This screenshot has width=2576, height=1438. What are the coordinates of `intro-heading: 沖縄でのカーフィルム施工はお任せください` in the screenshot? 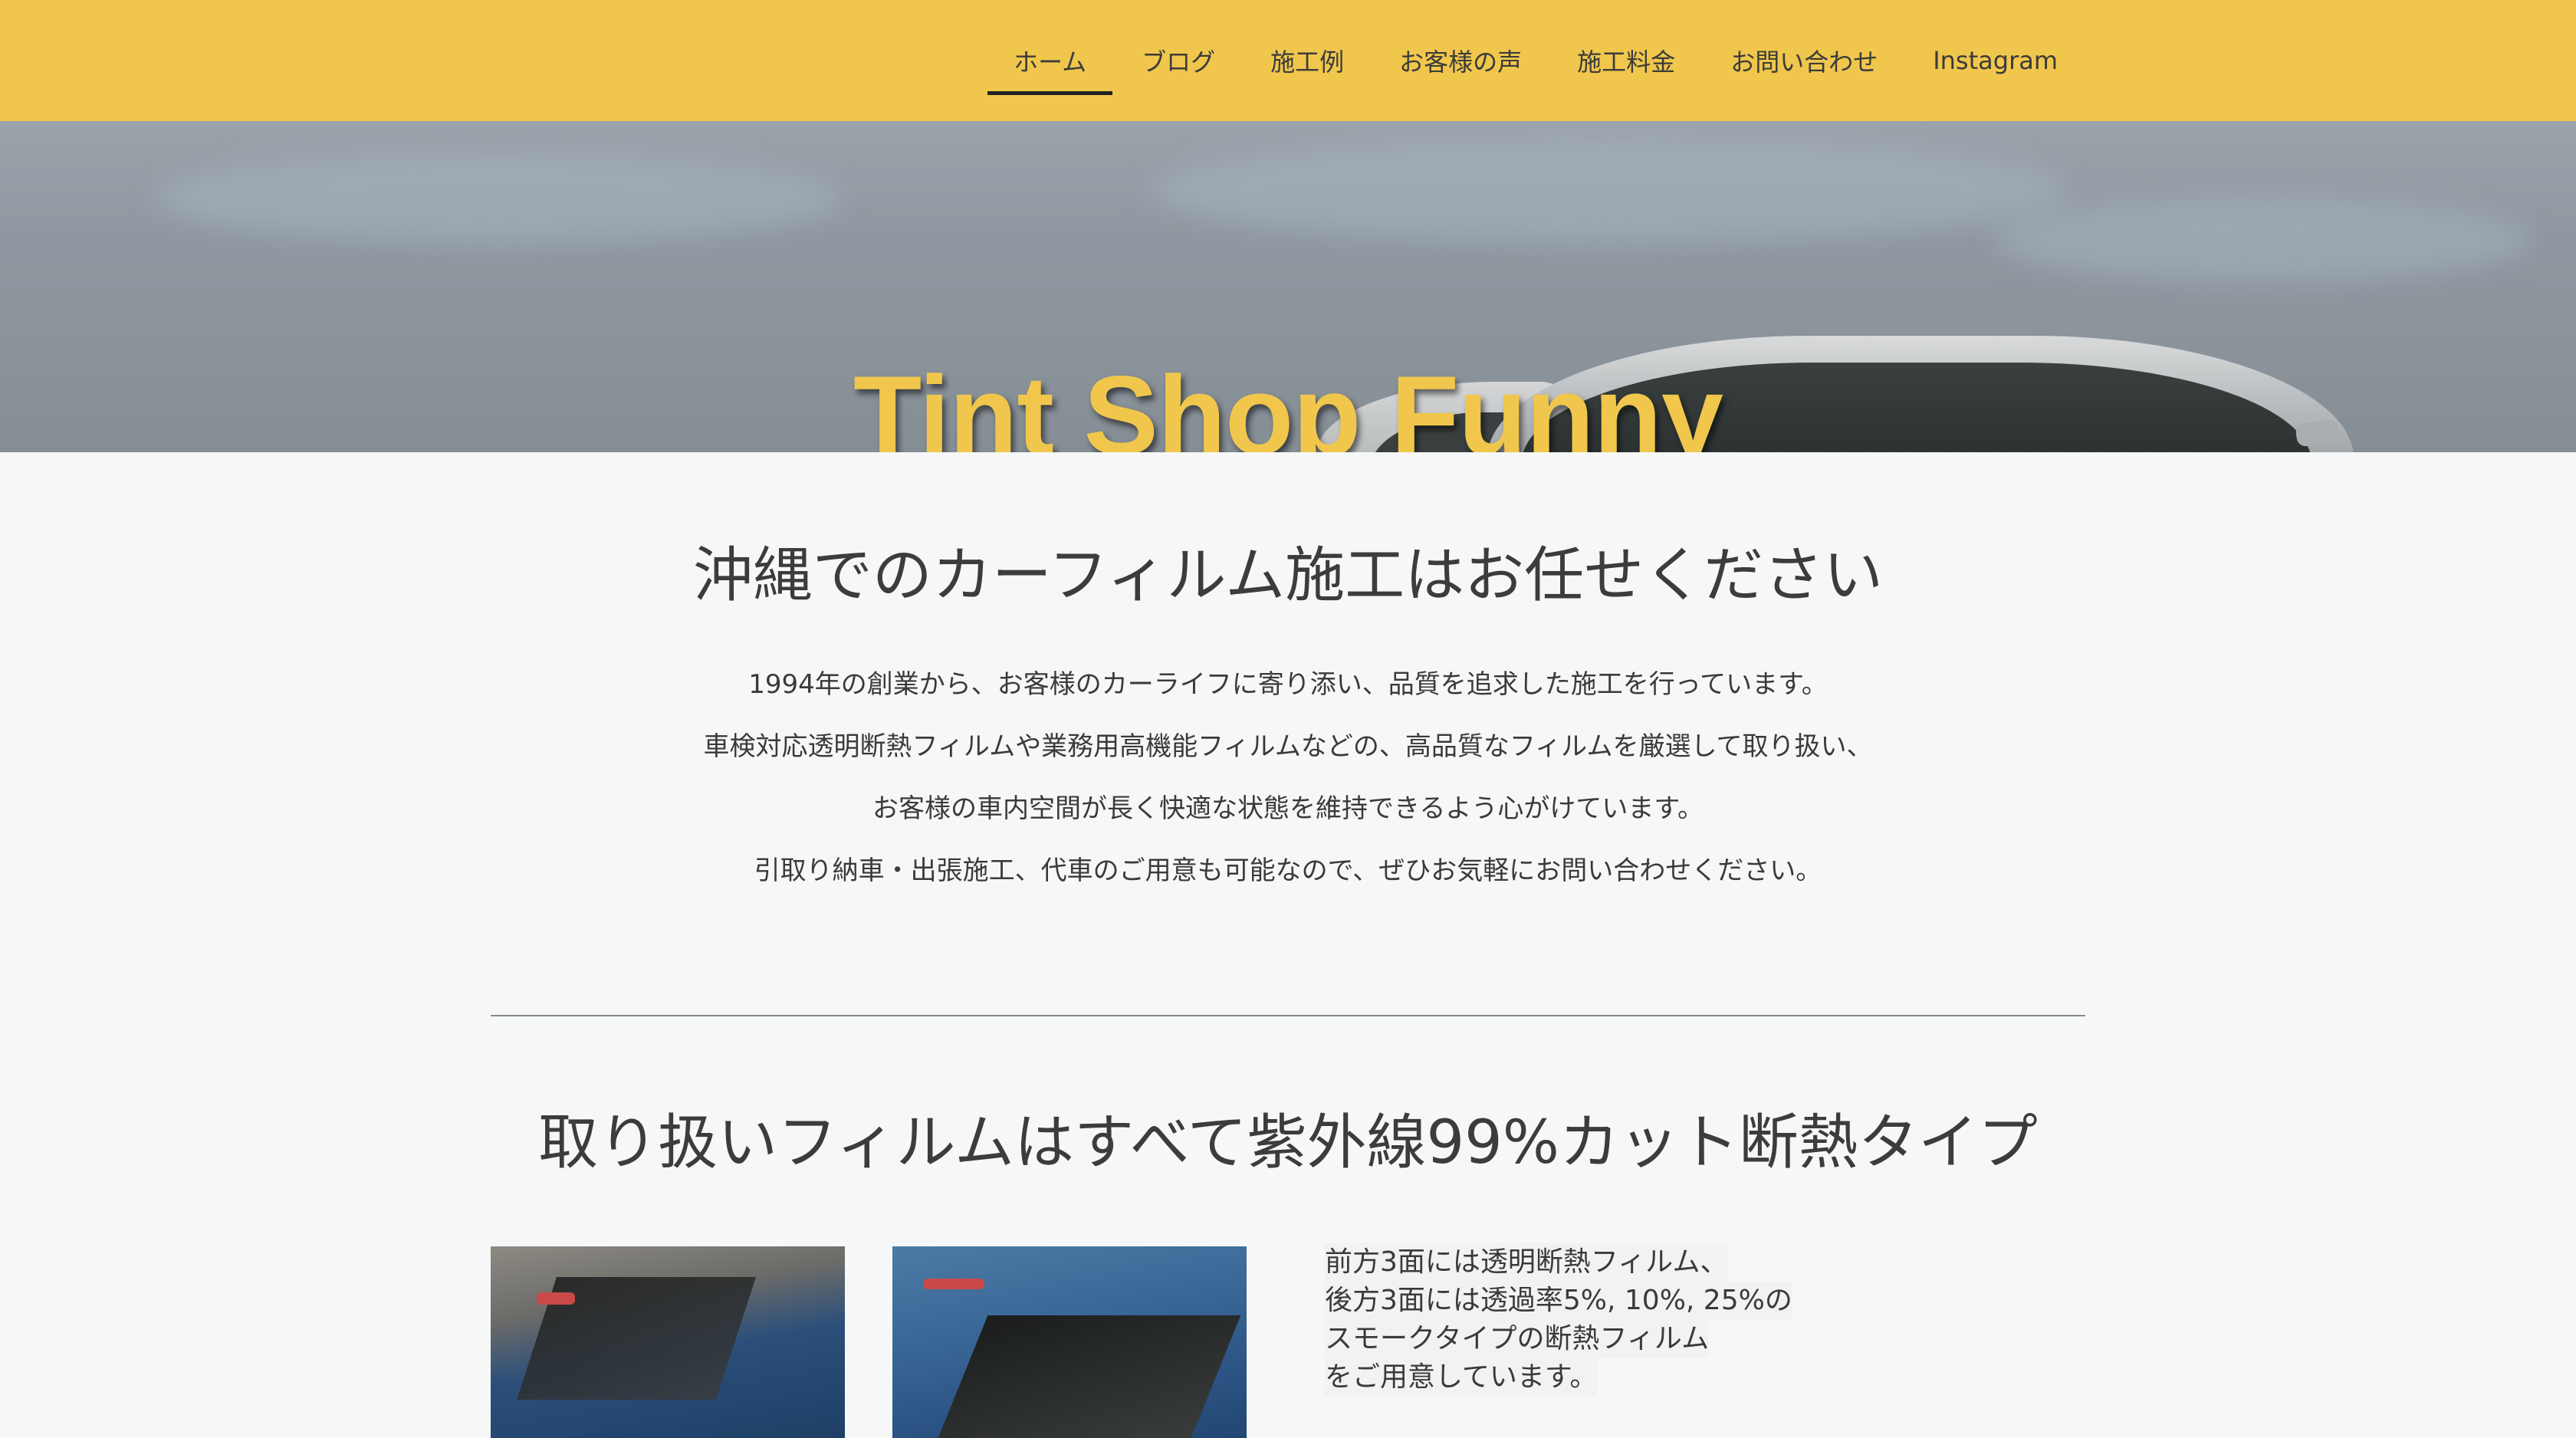 It's located at (1288, 575).